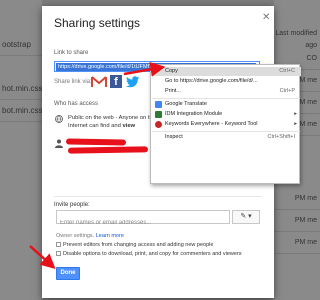 This screenshot has height=300, width=320. Describe the element at coordinates (226, 137) in the screenshot. I see `context-menu-inspect: Inspect Ctrl+Shift+I` at that location.